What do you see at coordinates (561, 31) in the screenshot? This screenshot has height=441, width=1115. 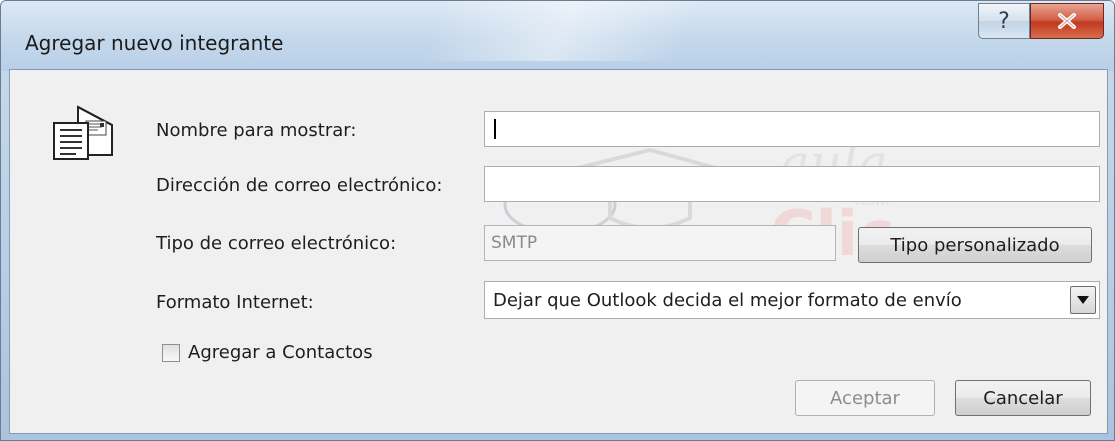 I see `title-bar-sheen` at bounding box center [561, 31].